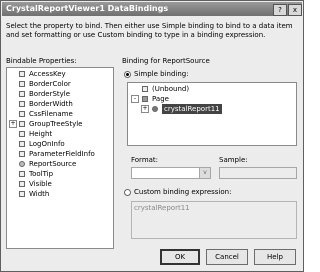  What do you see at coordinates (166, 61) in the screenshot?
I see `binding-group-label: Binding for ReportSource` at bounding box center [166, 61].